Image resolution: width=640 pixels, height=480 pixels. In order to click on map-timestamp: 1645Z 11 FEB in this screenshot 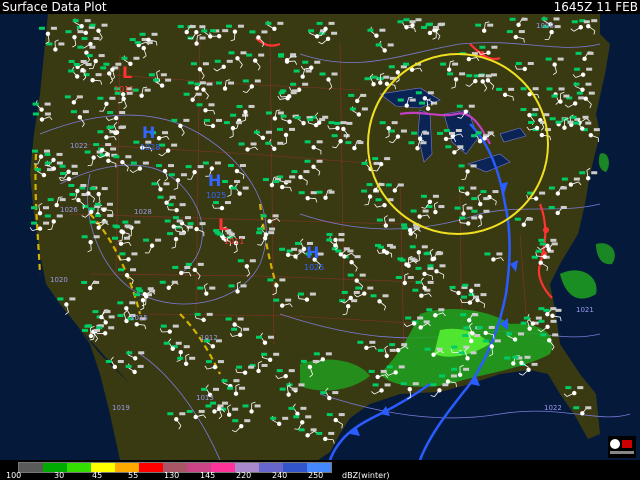, I will do `click(595, 7)`.